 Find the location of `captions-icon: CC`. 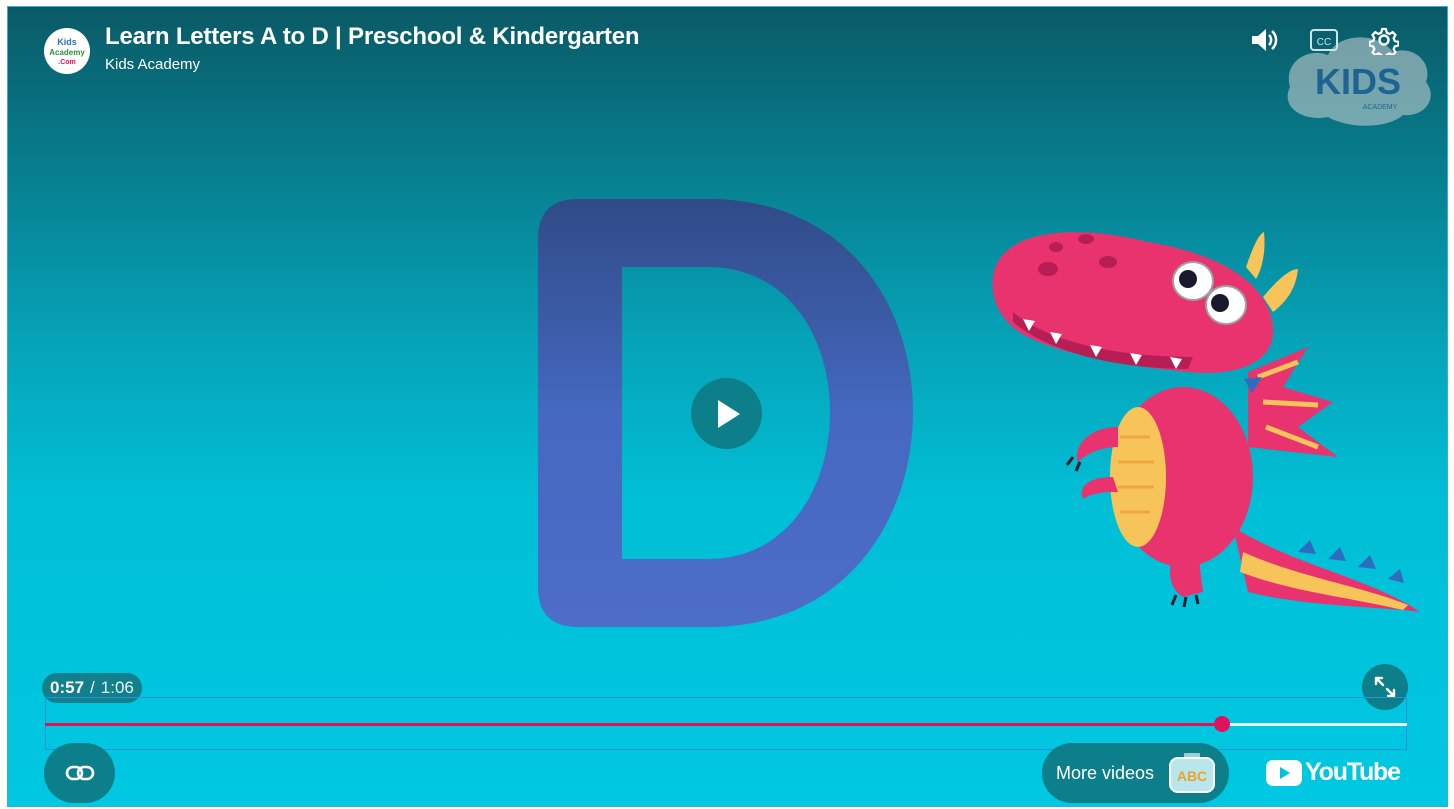

captions-icon: CC is located at coordinates (1324, 40).